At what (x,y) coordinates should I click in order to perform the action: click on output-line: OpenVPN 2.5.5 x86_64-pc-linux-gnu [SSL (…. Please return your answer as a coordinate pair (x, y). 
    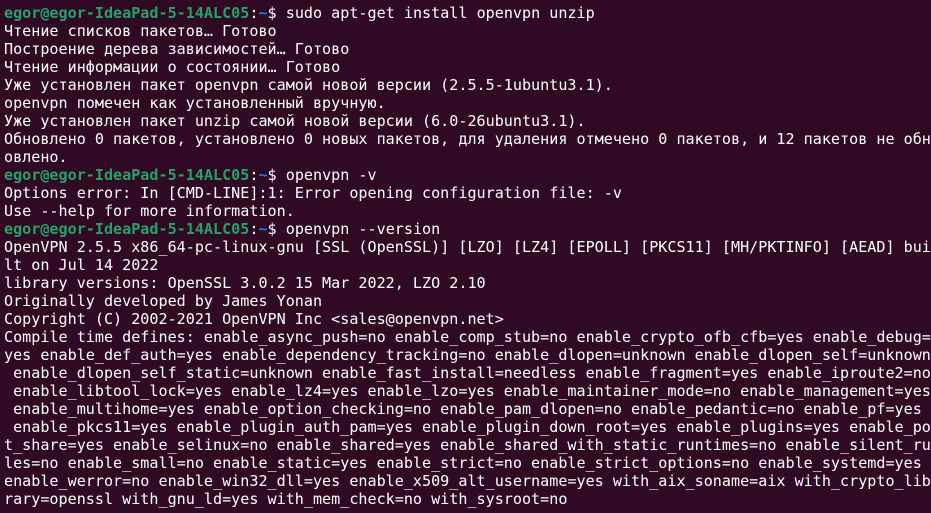
    Looking at the image, I should click on (467, 247).